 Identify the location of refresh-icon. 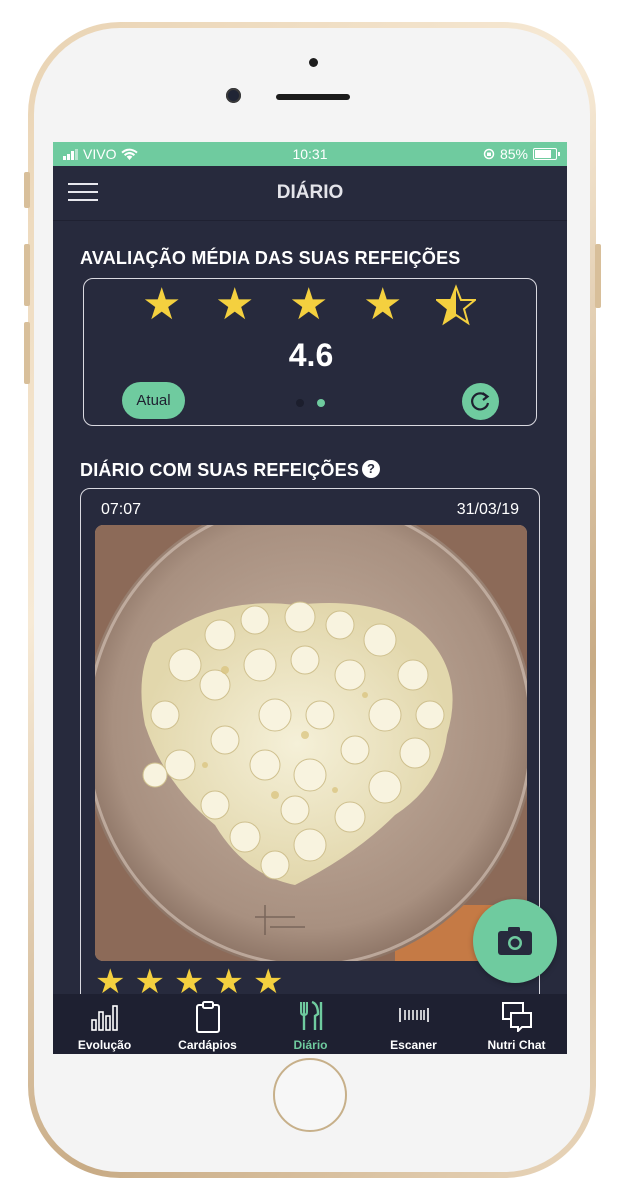
(480, 401).